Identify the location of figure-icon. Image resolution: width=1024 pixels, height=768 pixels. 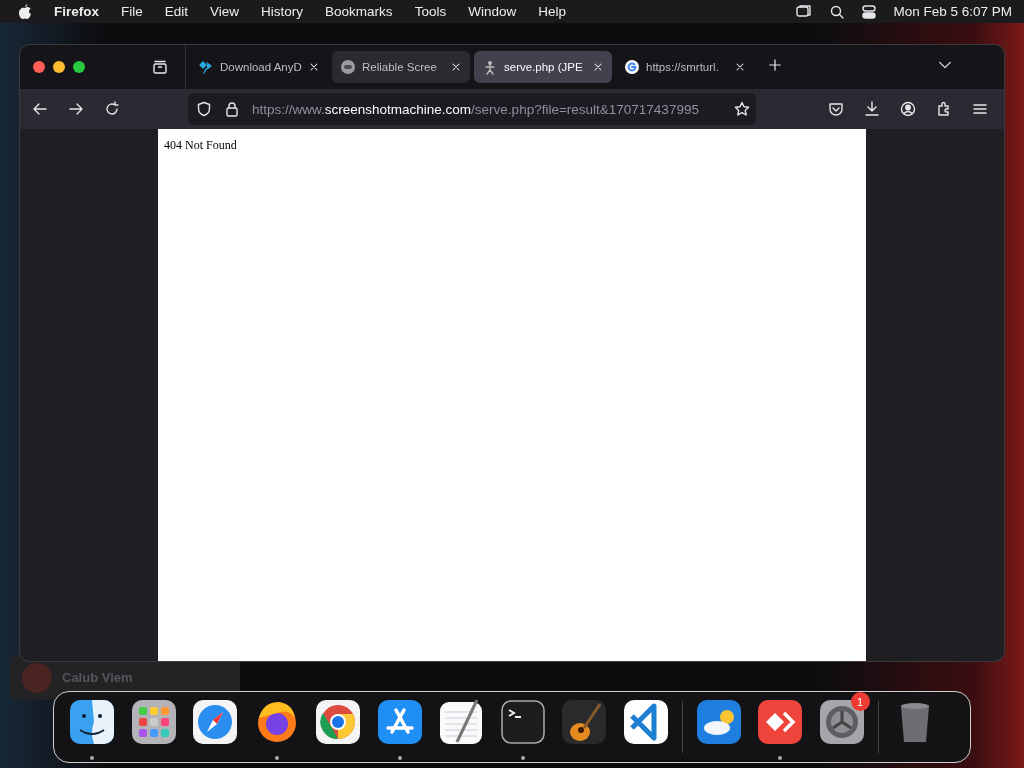
(490, 67).